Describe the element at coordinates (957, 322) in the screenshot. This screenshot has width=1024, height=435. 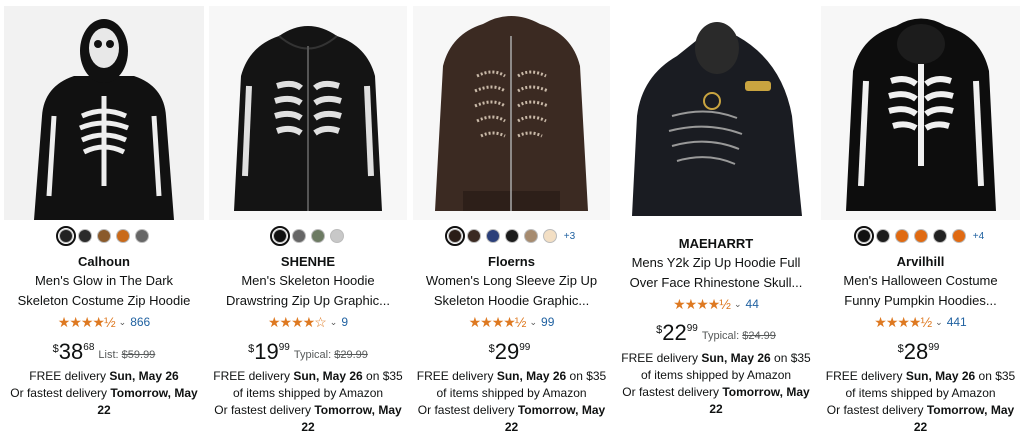
I see `rating-count: 441` at that location.